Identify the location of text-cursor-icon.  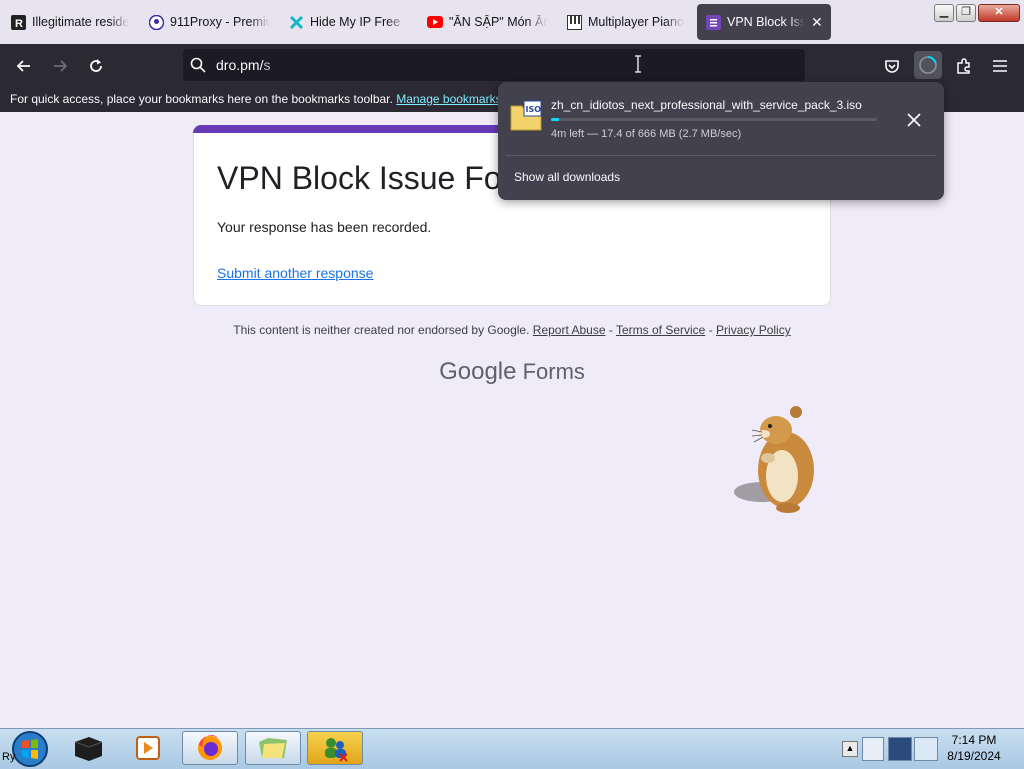
(638, 64).